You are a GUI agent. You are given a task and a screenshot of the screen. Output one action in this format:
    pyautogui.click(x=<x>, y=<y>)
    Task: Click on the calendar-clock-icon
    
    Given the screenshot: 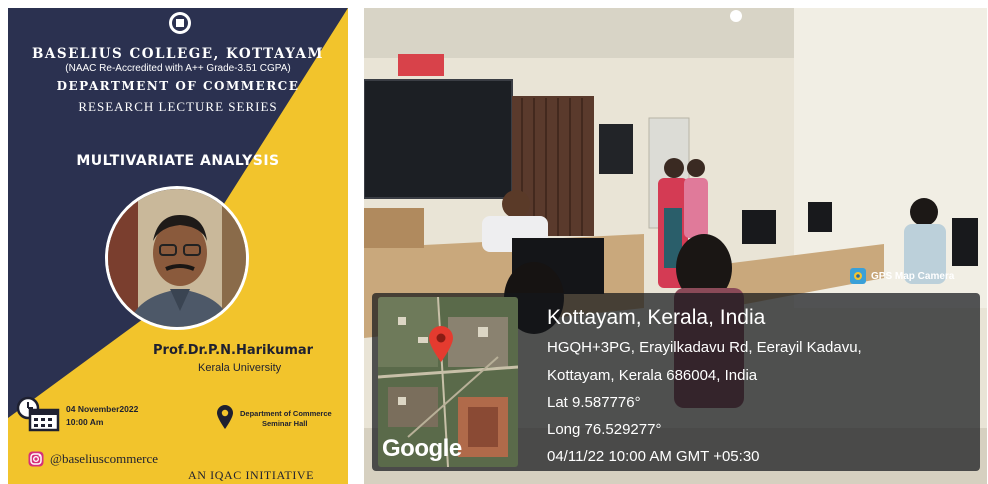 What is the action you would take?
    pyautogui.click(x=38, y=414)
    